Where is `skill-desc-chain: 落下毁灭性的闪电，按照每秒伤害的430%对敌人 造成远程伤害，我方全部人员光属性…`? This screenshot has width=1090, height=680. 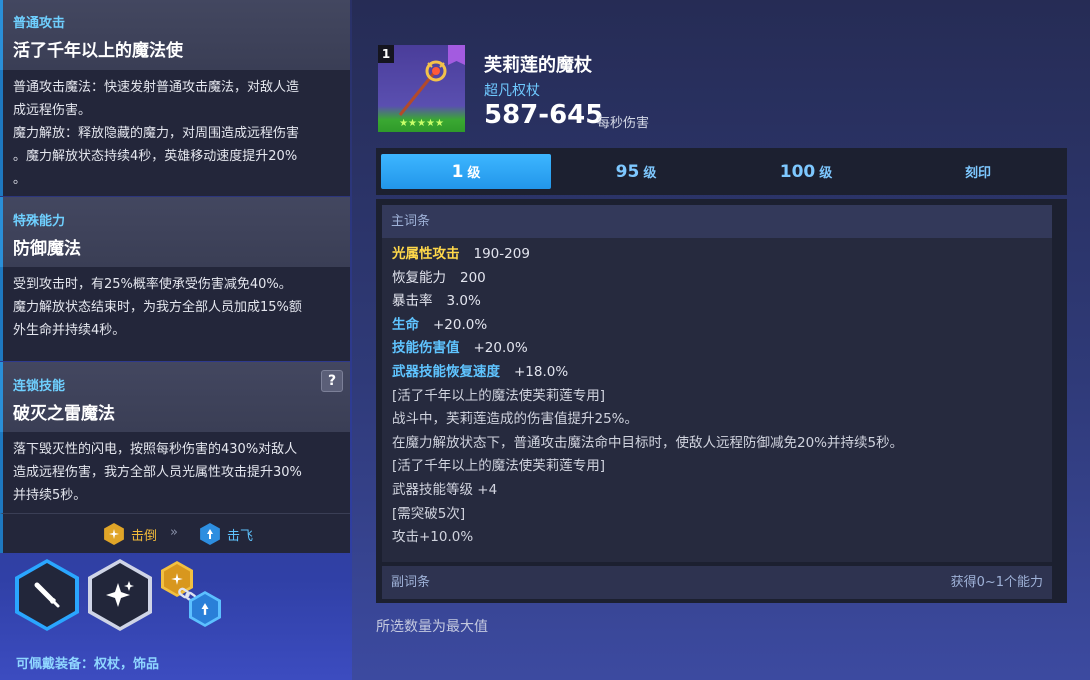
skill-desc-chain: 落下毁灭性的闪电，按照每秒伤害的430%对敌人 造成远程伤害，我方全部人员光属性… is located at coordinates (175, 472).